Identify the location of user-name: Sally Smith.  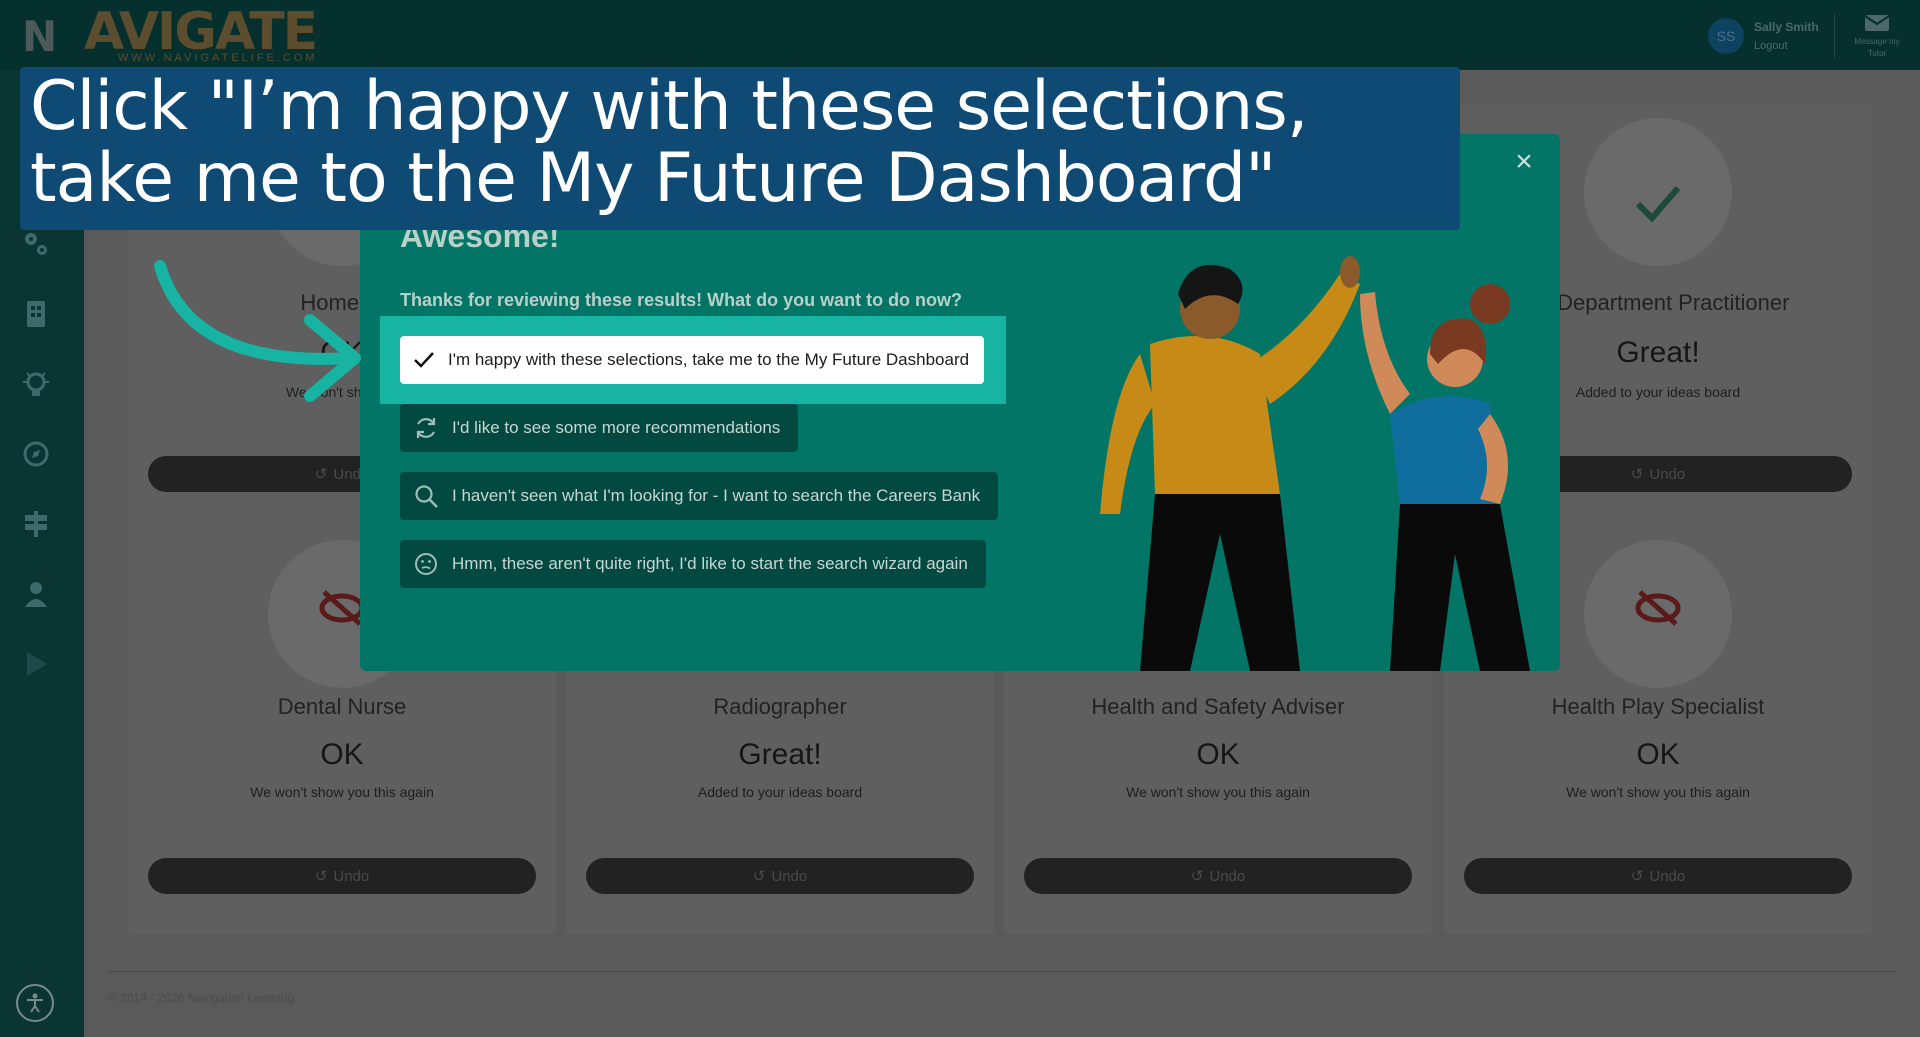
(1786, 27).